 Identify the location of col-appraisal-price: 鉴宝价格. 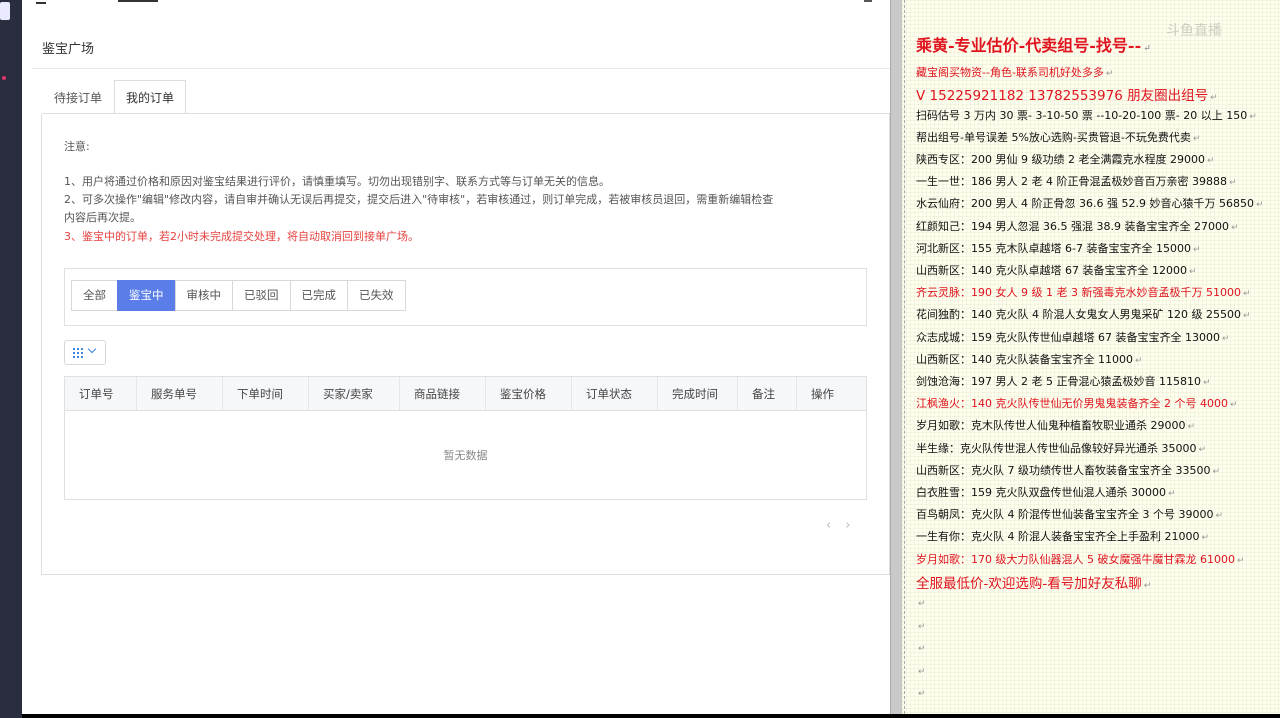
(529, 393).